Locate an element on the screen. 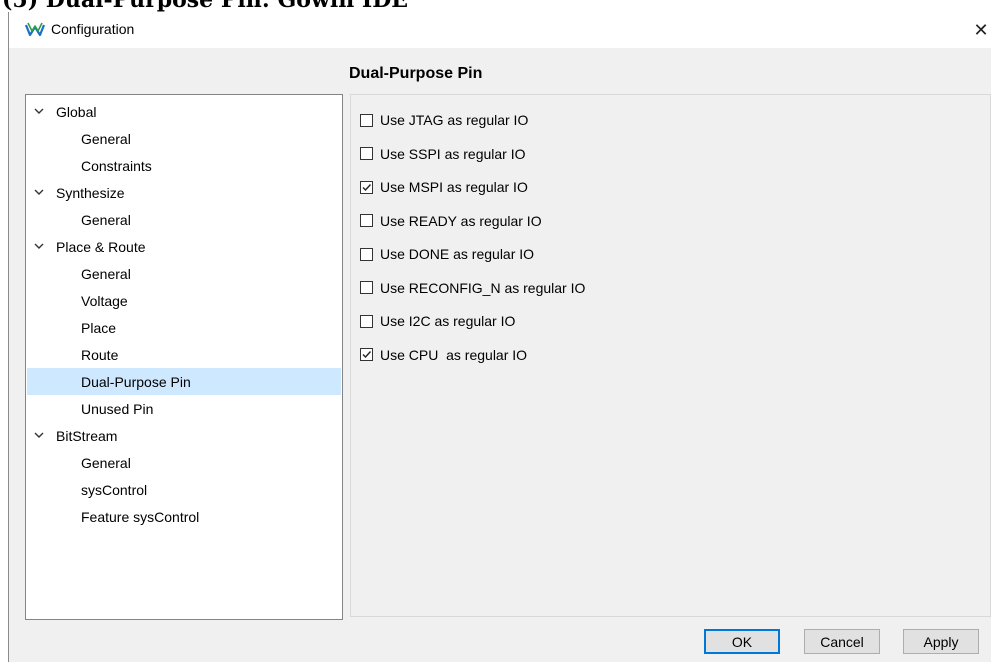  tree-item: Synthesize is located at coordinates (184, 192).